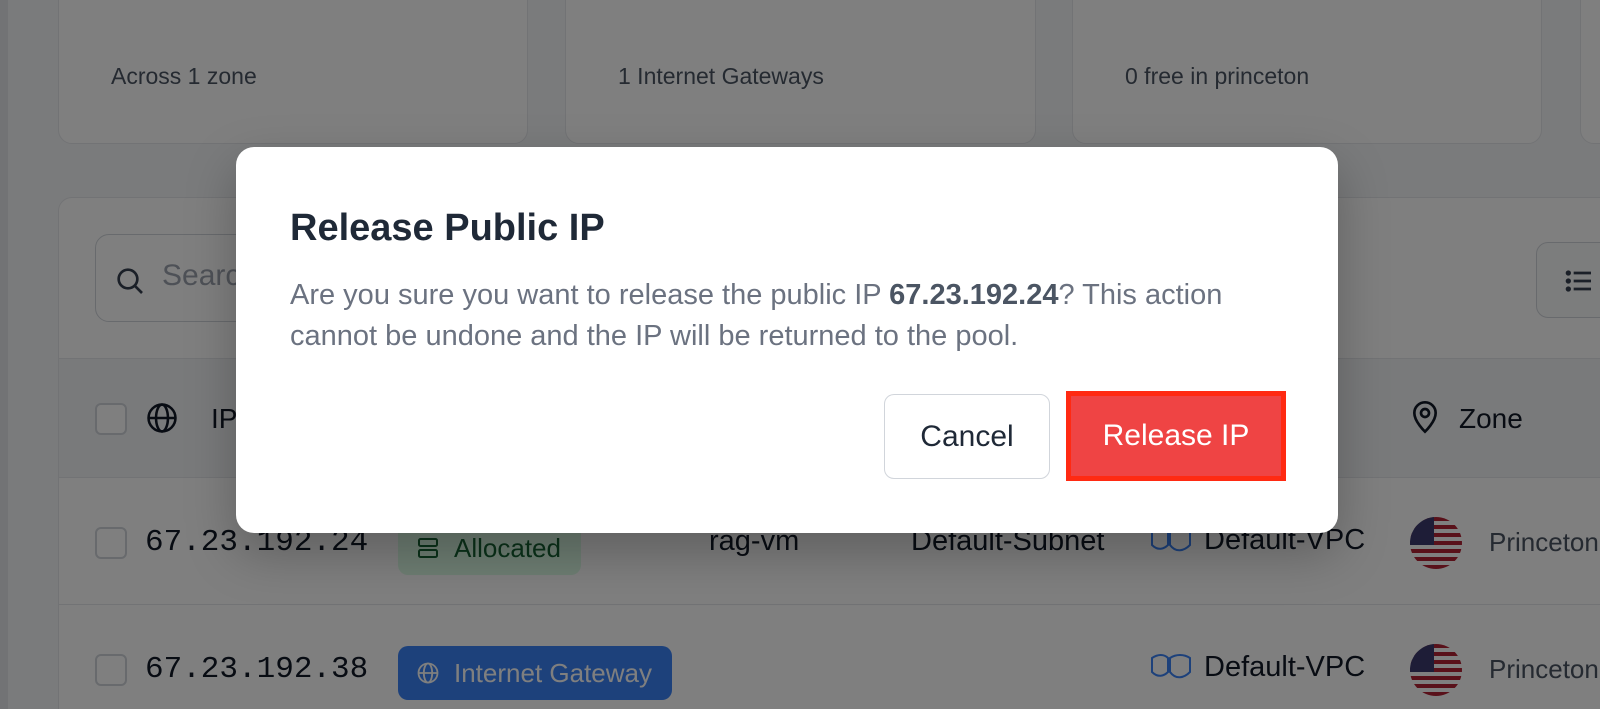 This screenshot has width=1600, height=709. What do you see at coordinates (967, 436) in the screenshot?
I see `cancel-button: Cancel` at bounding box center [967, 436].